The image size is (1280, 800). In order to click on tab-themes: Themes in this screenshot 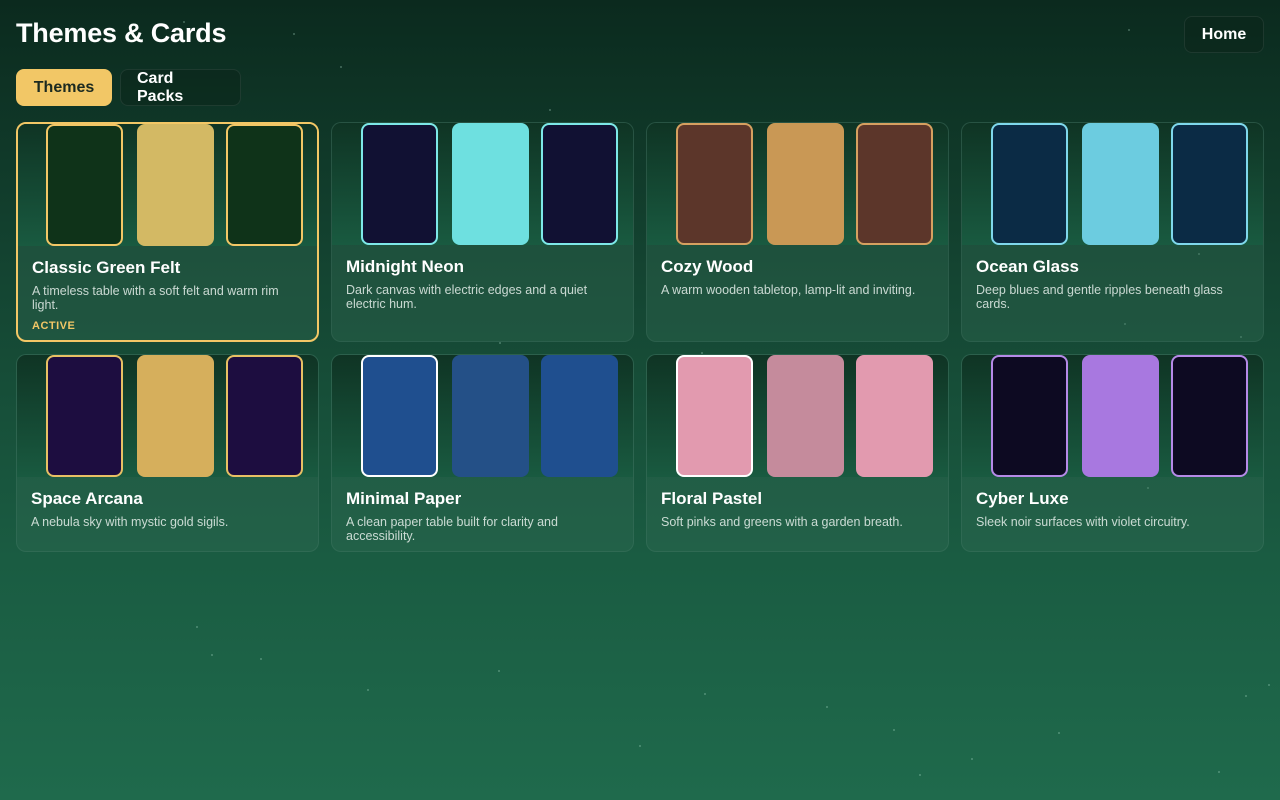, I will do `click(64, 87)`.